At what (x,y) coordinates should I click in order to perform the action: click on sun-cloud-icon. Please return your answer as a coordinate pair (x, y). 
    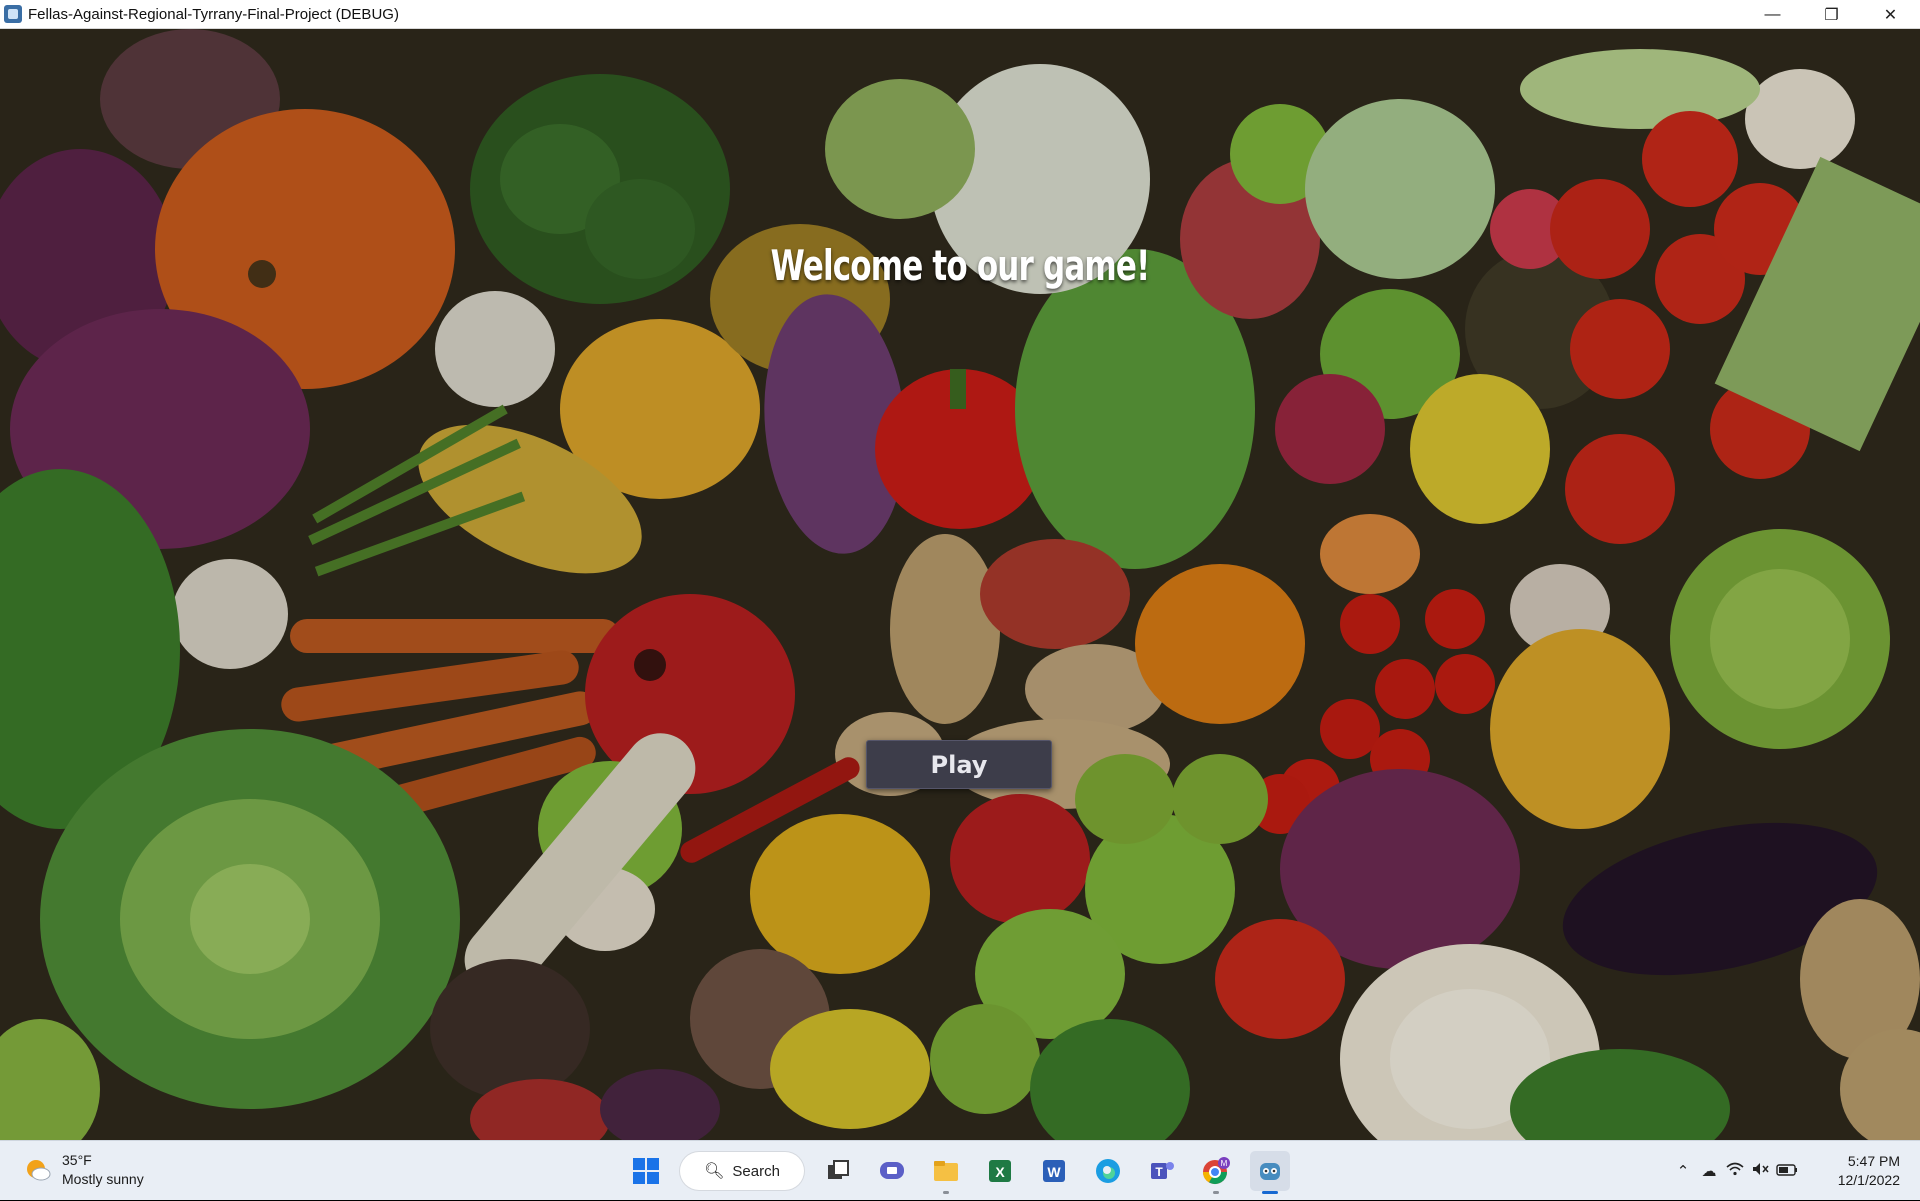
    Looking at the image, I should click on (38, 1170).